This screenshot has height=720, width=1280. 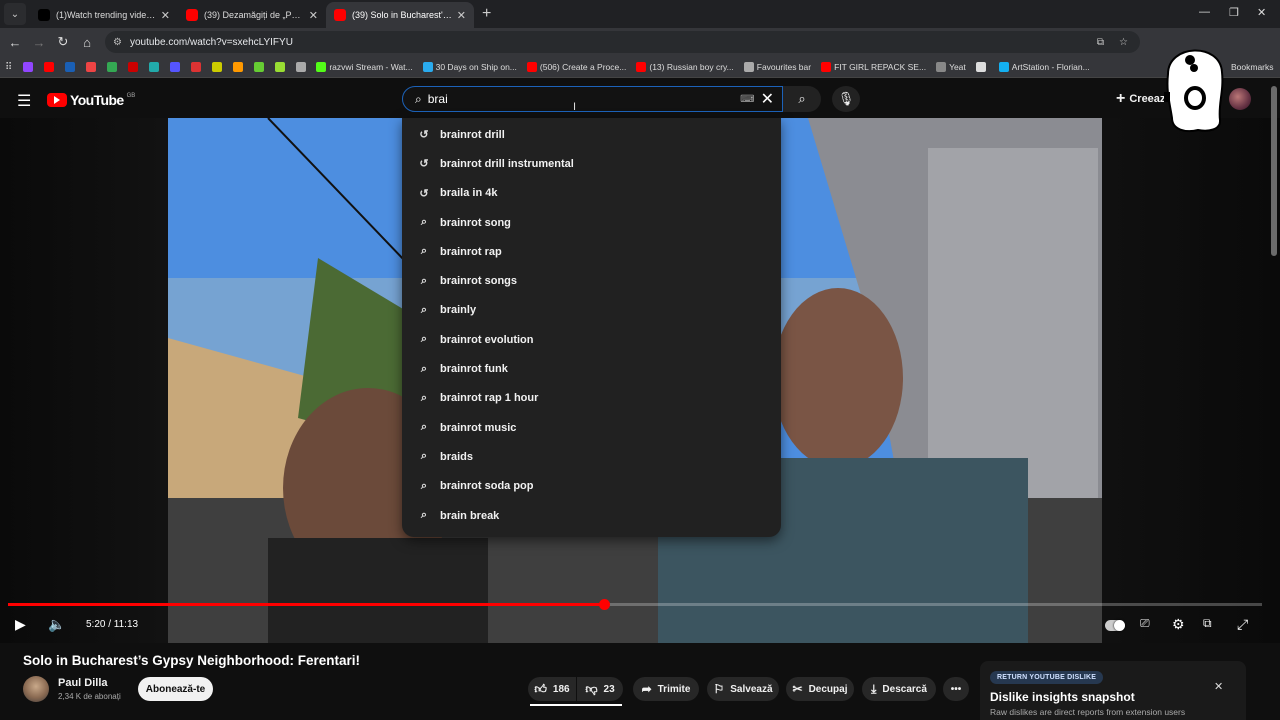 I want to click on bookmark-item: Favourites bar, so click(x=775, y=66).